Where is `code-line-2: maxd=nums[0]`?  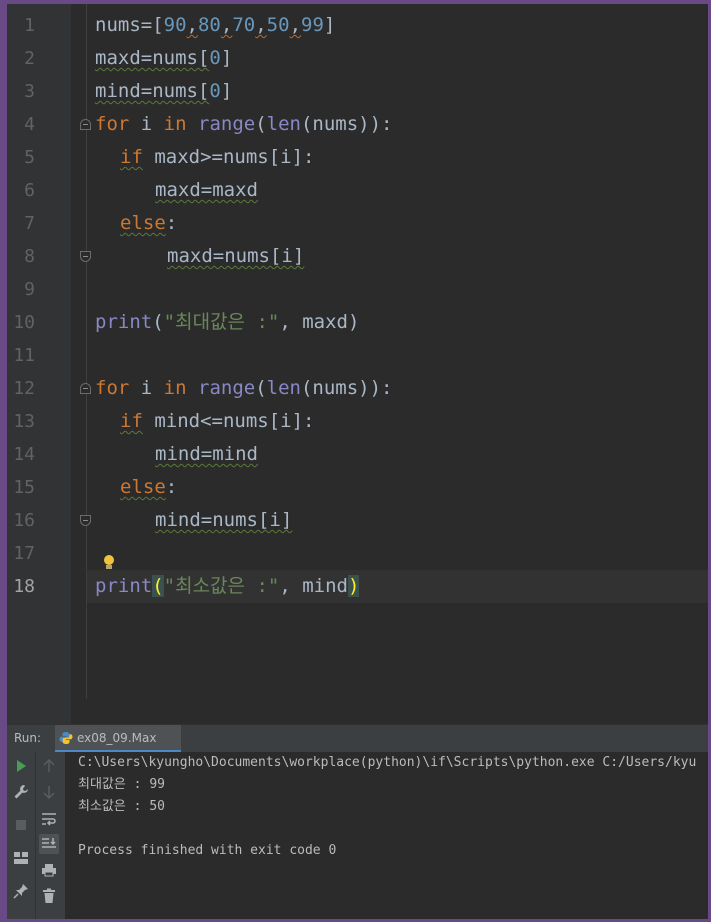 code-line-2: maxd=nums[0] is located at coordinates (163, 58).